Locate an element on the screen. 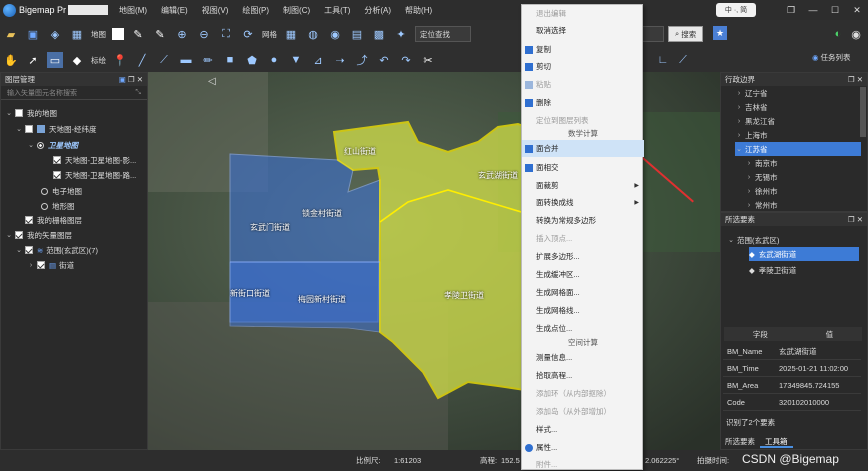 This screenshot has height=471, width=868. tab-toolbox: 工具箱 is located at coordinates (776, 441).